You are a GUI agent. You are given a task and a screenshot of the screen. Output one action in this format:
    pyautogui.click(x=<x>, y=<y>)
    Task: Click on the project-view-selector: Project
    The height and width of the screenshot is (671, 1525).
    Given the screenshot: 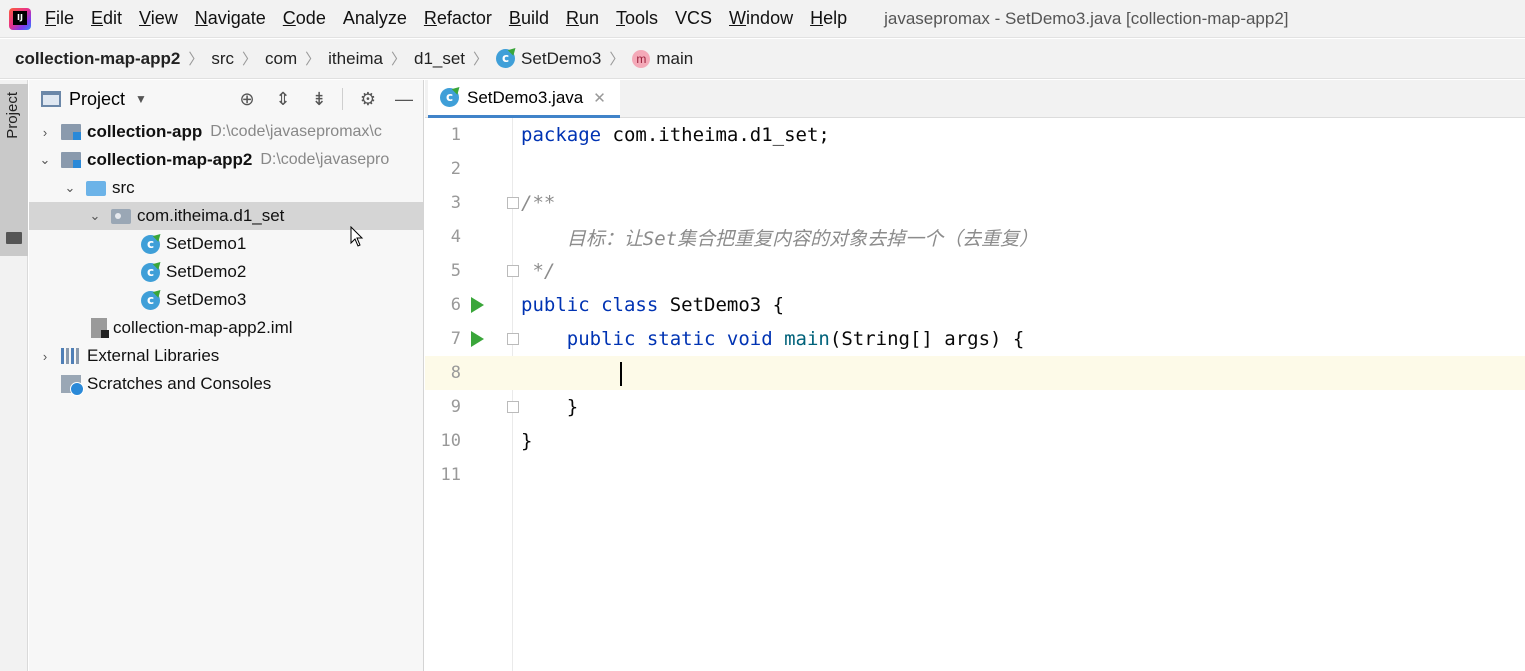 What is the action you would take?
    pyautogui.click(x=97, y=99)
    